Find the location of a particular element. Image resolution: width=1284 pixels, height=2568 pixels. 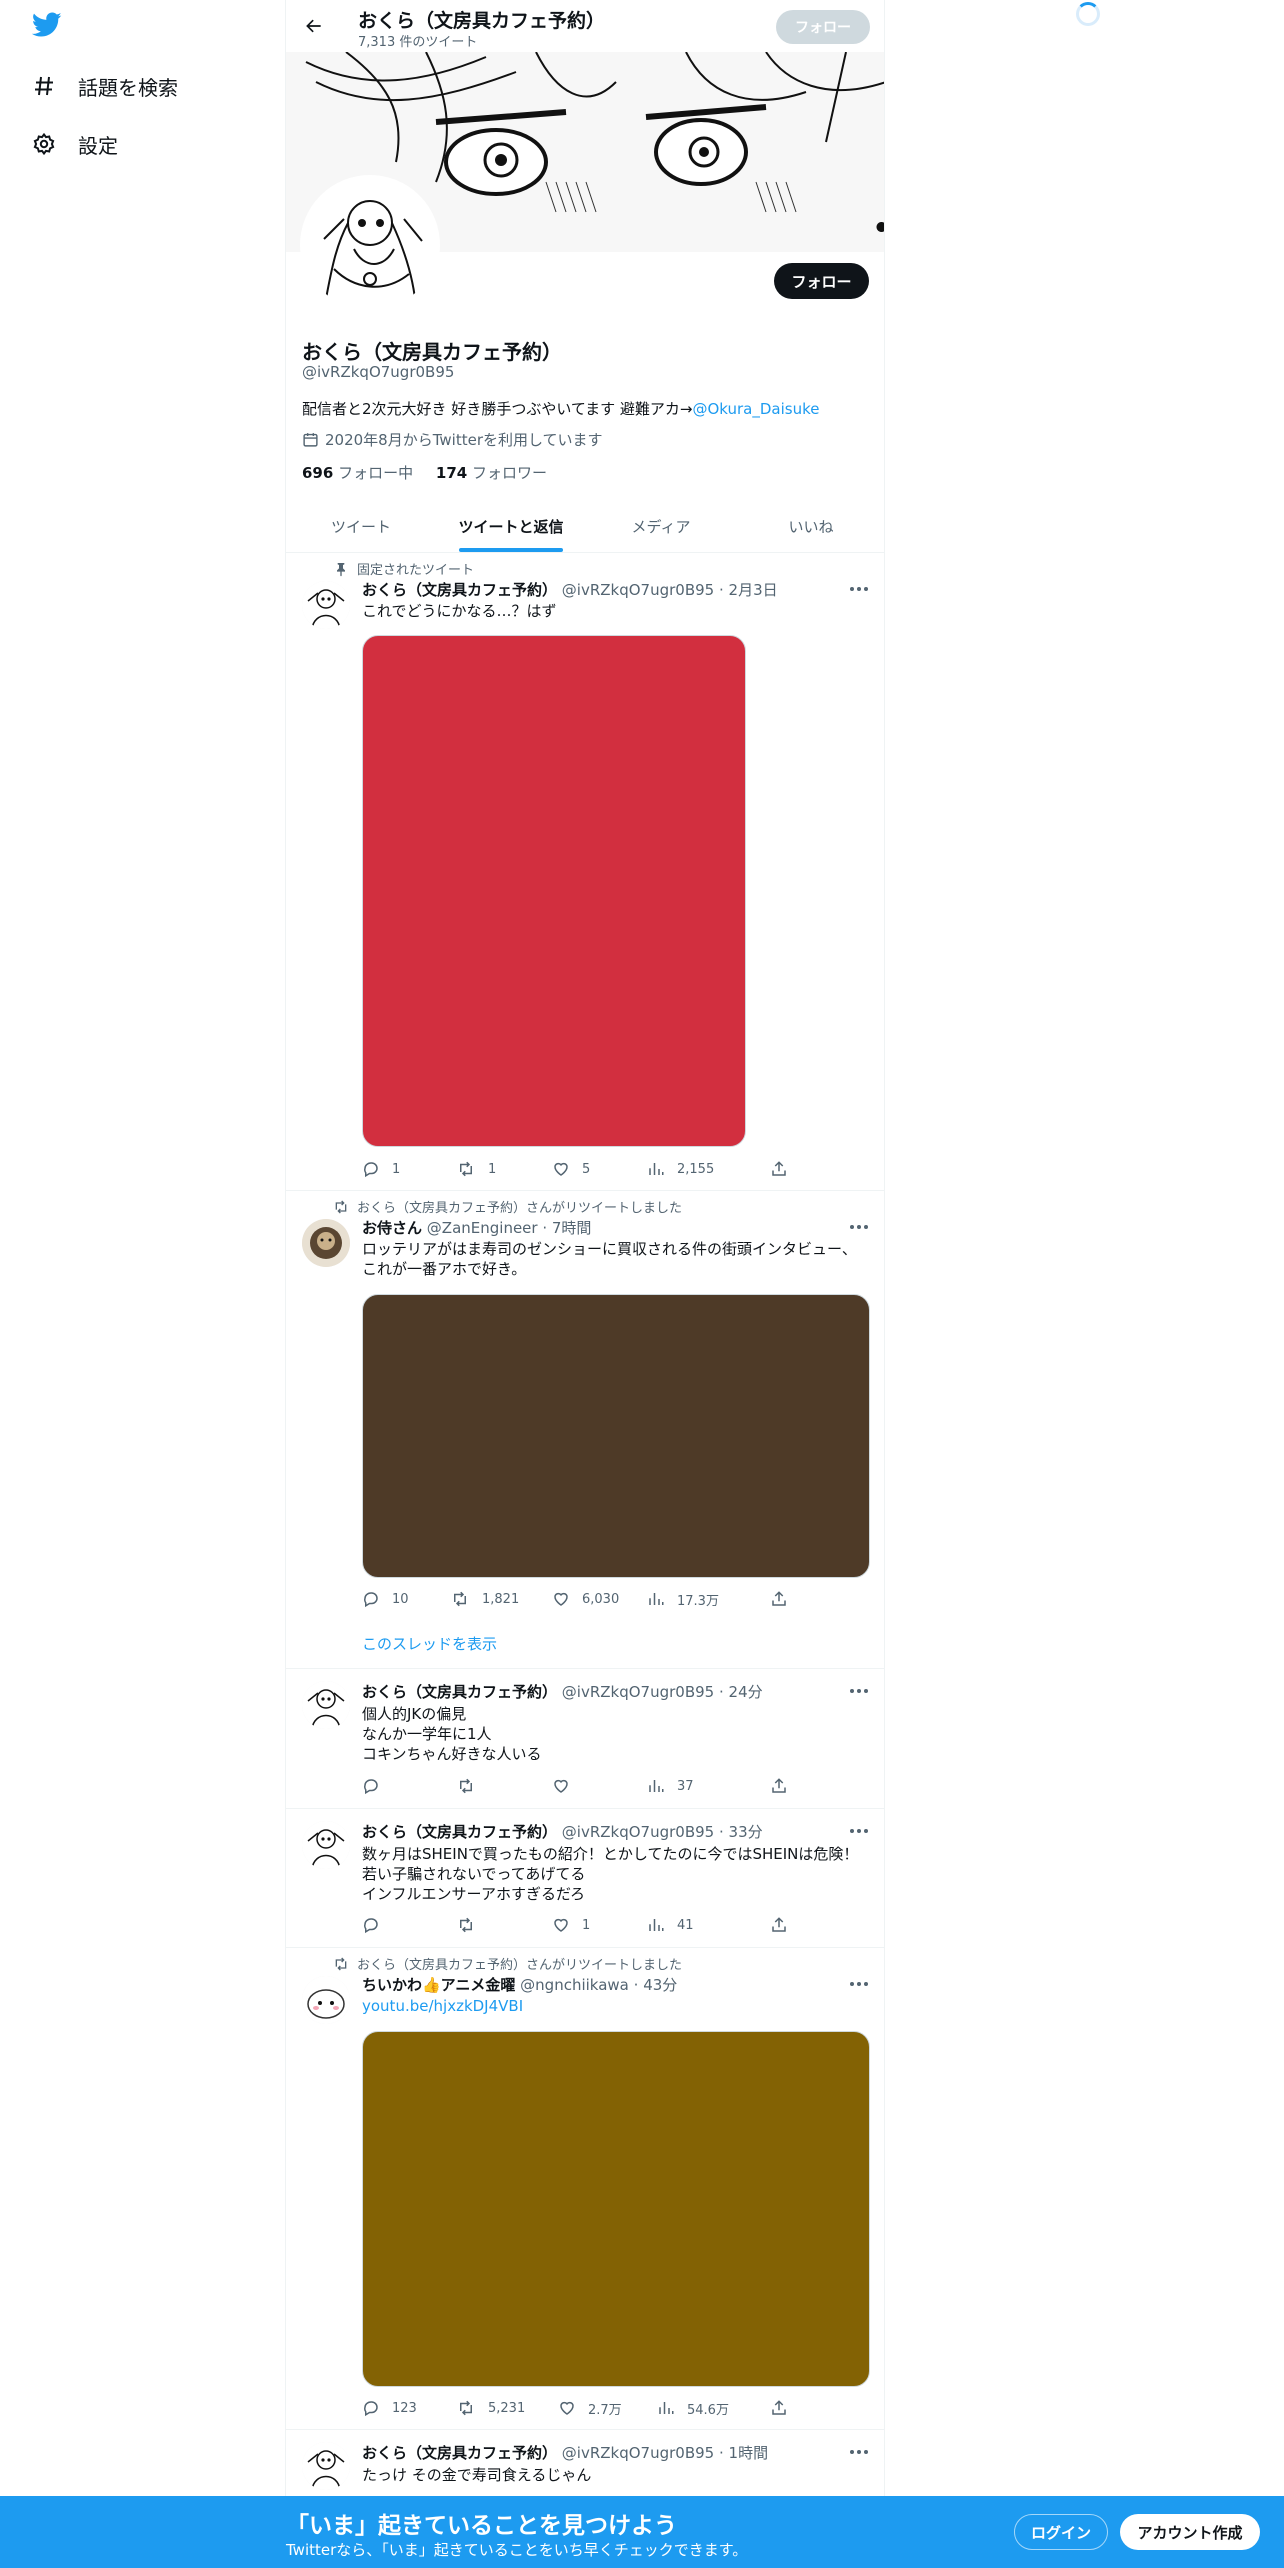

like-button is located at coordinates (567, 1786).